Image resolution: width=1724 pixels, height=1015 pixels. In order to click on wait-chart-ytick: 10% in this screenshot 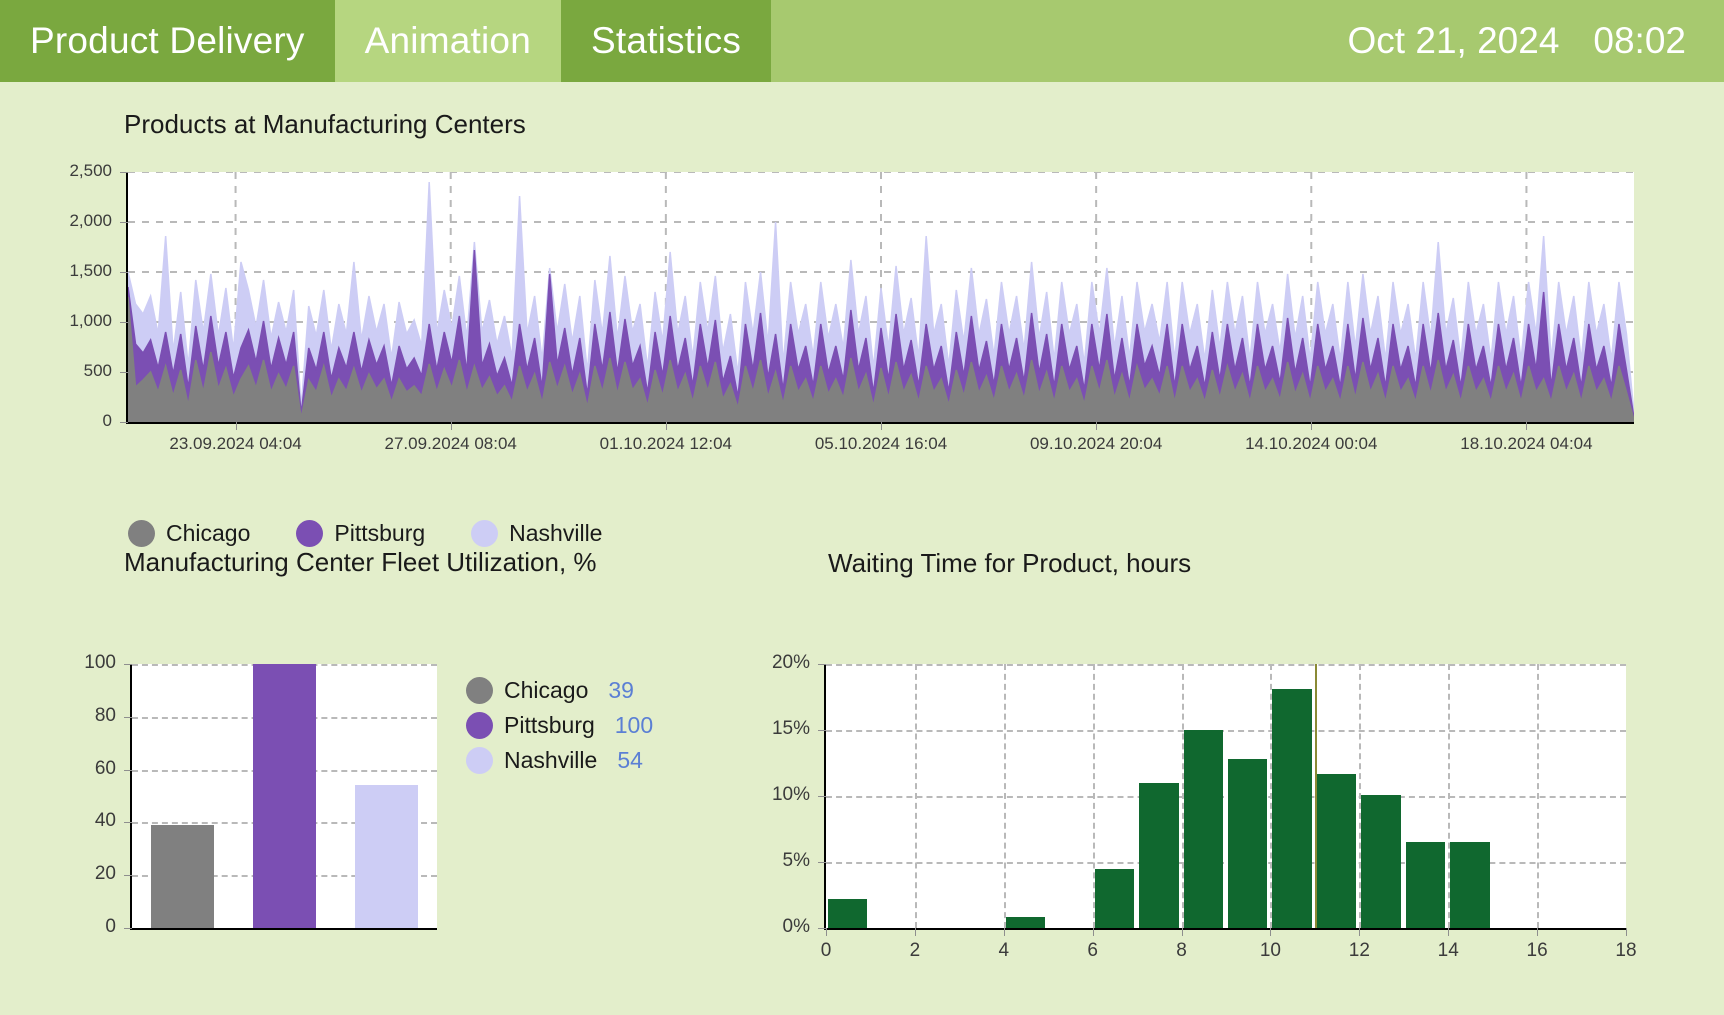, I will do `click(790, 794)`.